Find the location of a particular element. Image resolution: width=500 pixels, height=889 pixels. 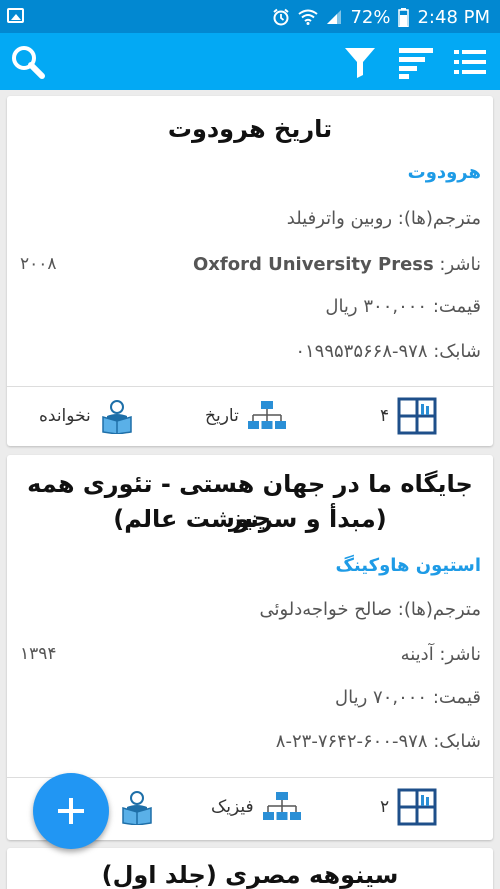

shelf-number: ۴ is located at coordinates (385, 416).